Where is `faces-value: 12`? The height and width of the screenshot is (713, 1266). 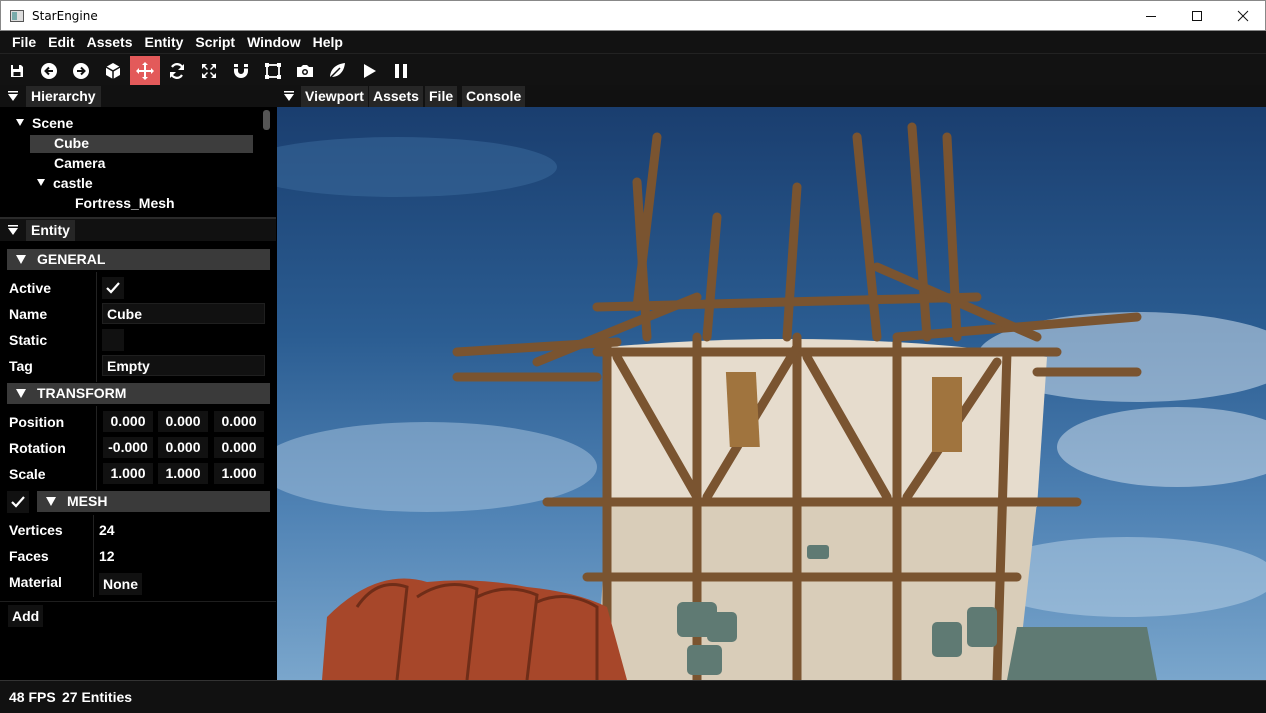
faces-value: 12 is located at coordinates (107, 556).